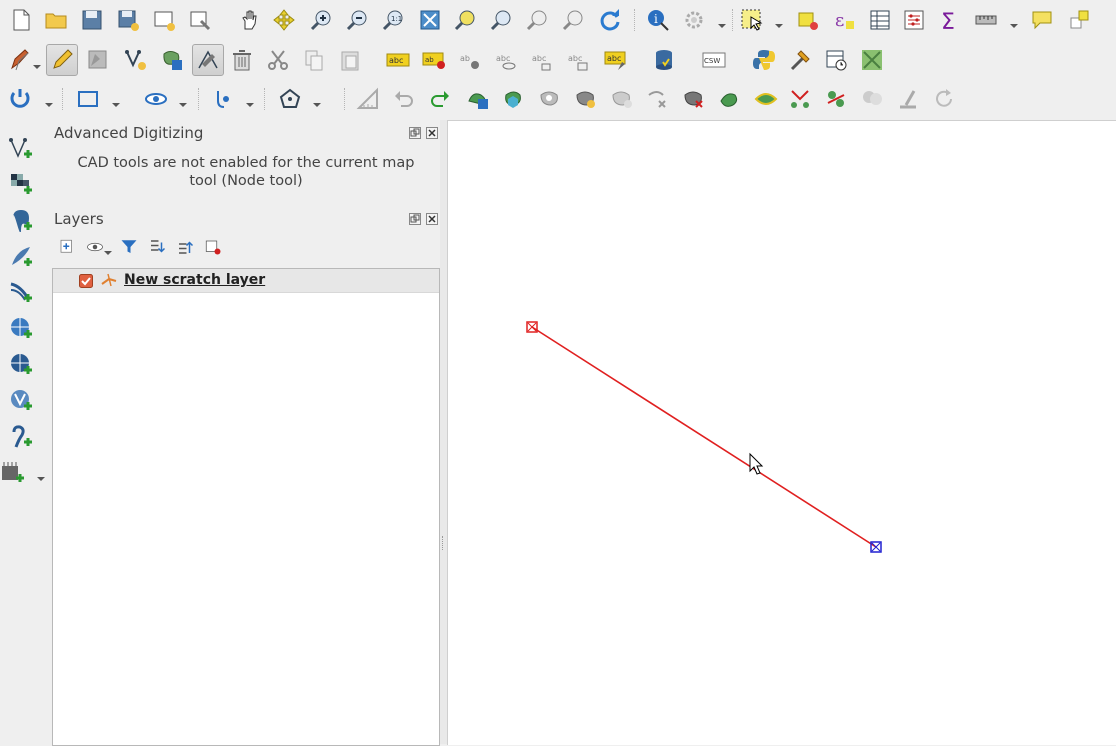 The width and height of the screenshot is (1116, 746). I want to click on visibility-icon, so click(156, 99).